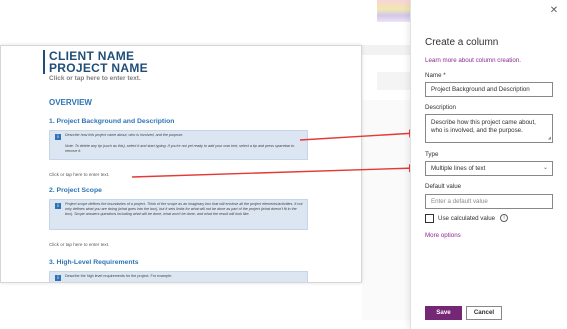  I want to click on project-name-title: PROJECT NAME, so click(98, 68).